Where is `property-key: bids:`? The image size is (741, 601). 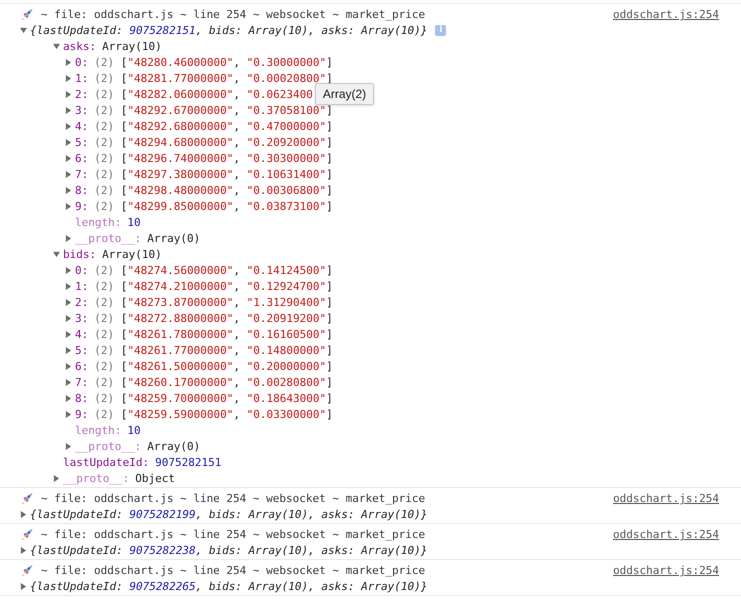 property-key: bids: is located at coordinates (79, 254).